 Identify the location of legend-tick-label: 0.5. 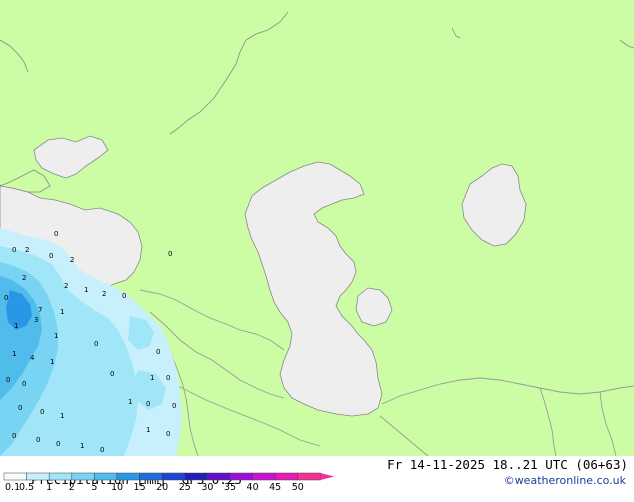
(26, 487).